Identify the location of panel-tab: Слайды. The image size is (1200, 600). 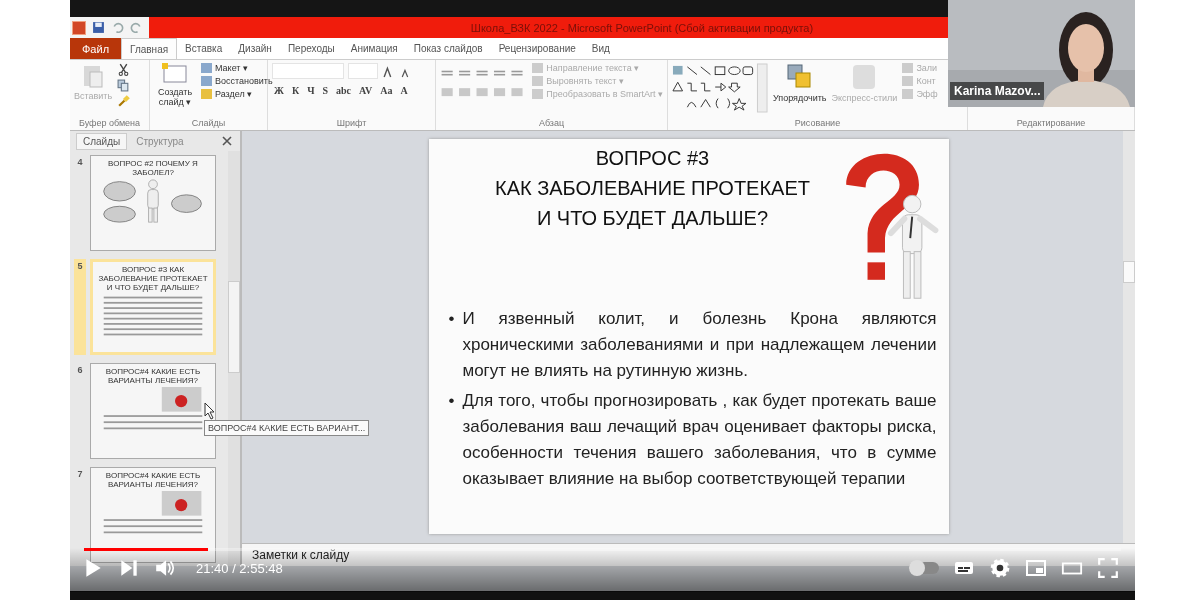
(102, 141).